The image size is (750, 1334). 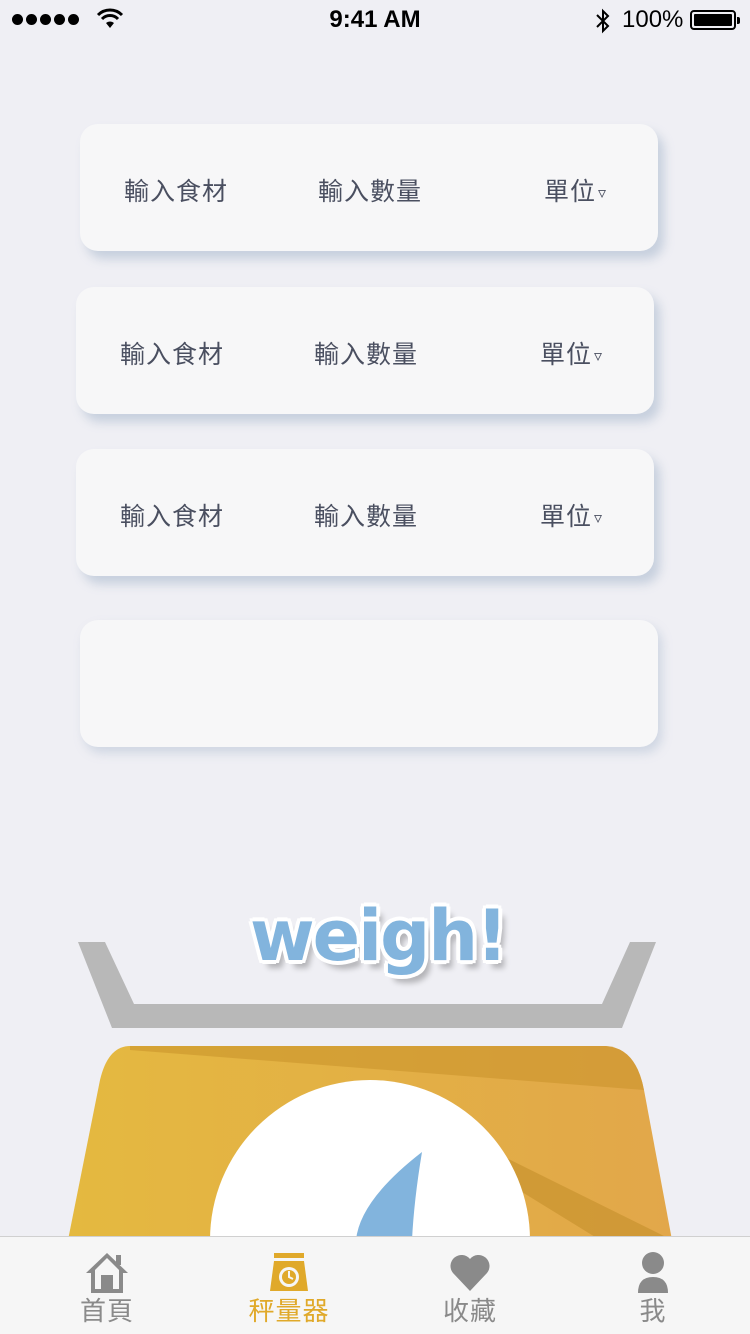 I want to click on scale-icon, so click(x=289, y=1272).